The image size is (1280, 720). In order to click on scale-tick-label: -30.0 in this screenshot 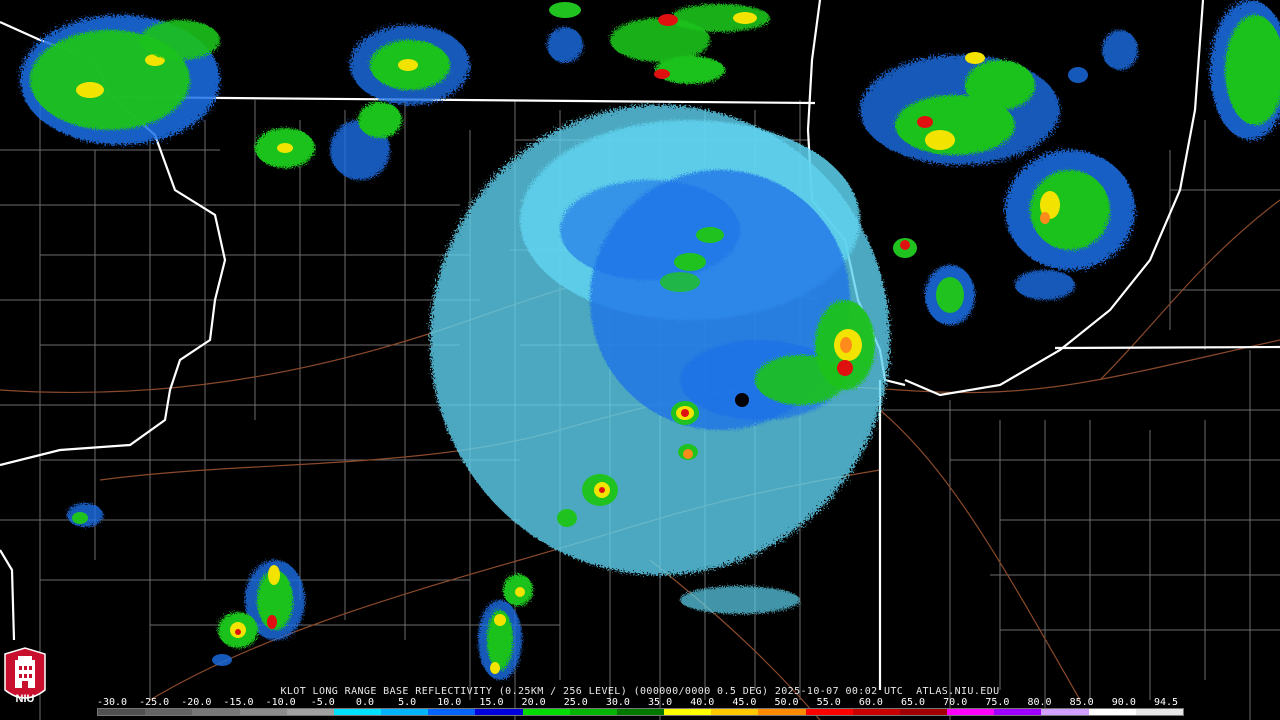, I will do `click(112, 702)`.